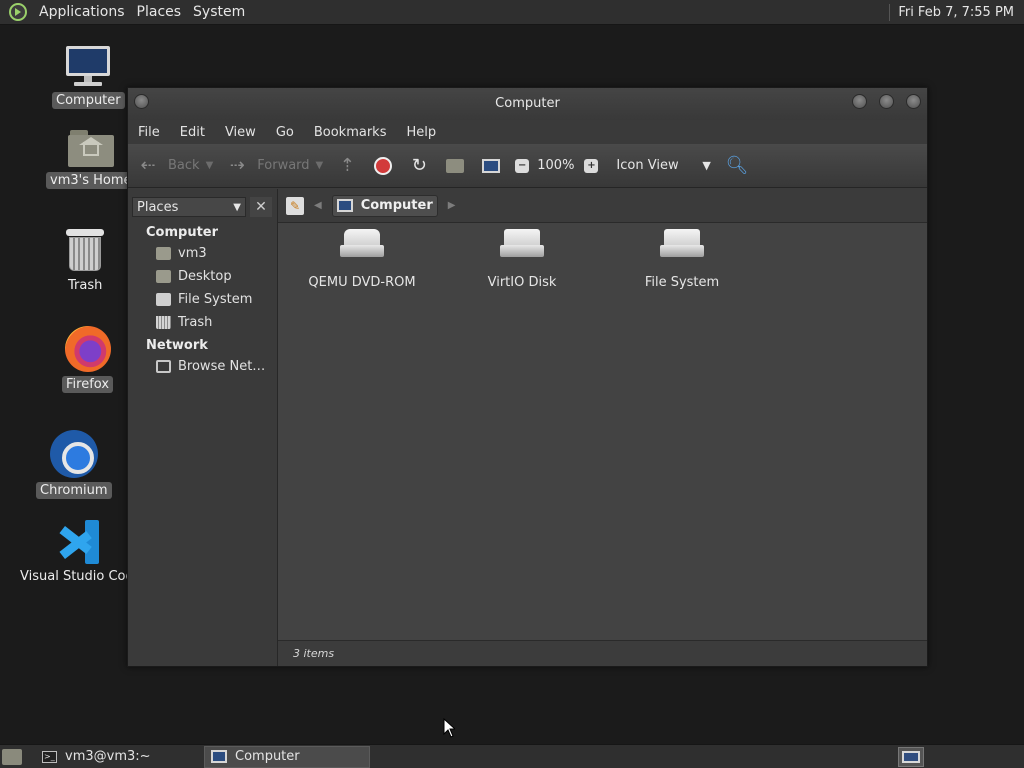  What do you see at coordinates (555, 165) in the screenshot?
I see `zoom-level: 100%` at bounding box center [555, 165].